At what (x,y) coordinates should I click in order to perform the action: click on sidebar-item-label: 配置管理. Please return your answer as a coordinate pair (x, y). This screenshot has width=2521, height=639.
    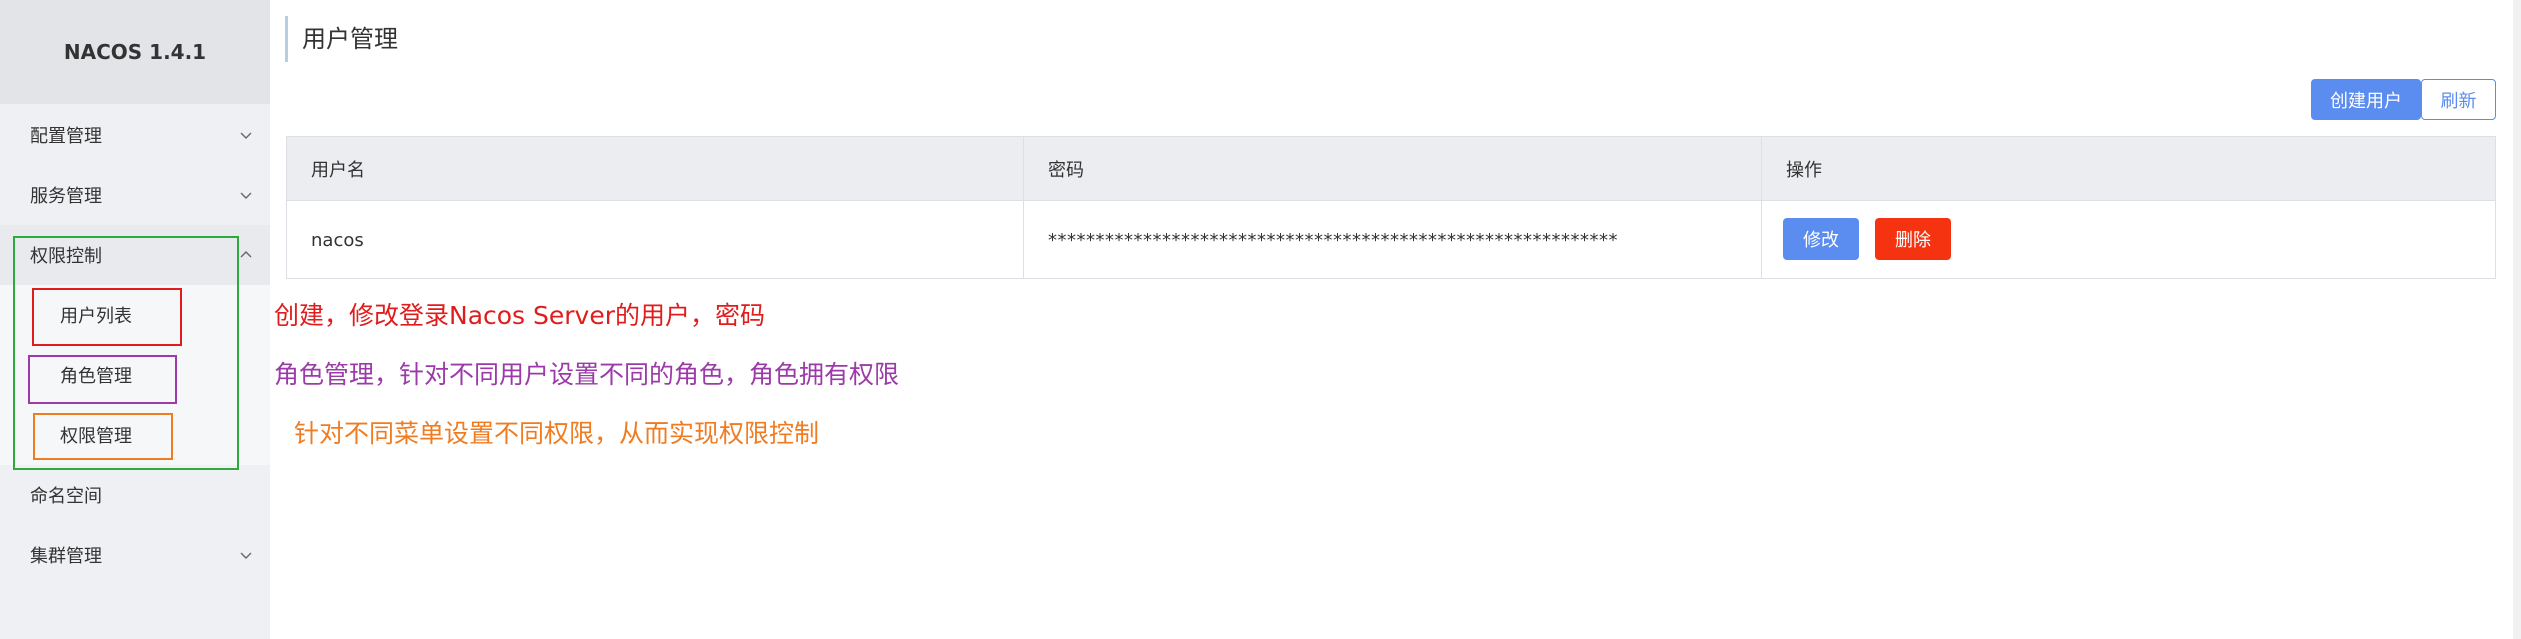
    Looking at the image, I should click on (66, 136).